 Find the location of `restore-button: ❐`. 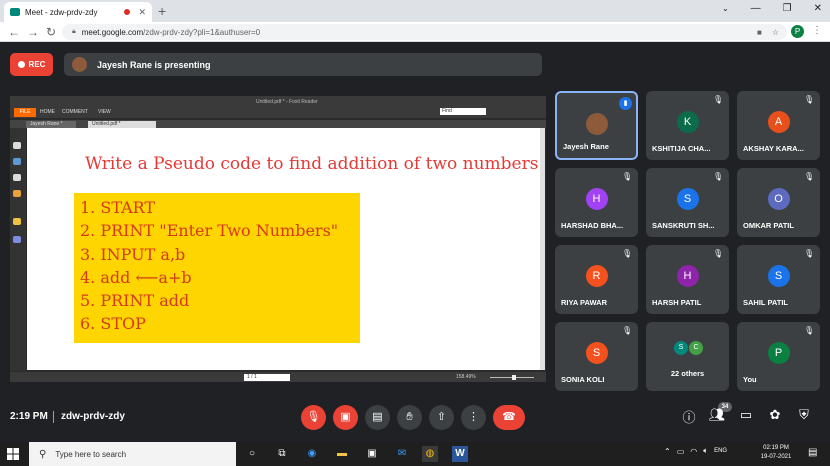

restore-button: ❐ is located at coordinates (787, 8).